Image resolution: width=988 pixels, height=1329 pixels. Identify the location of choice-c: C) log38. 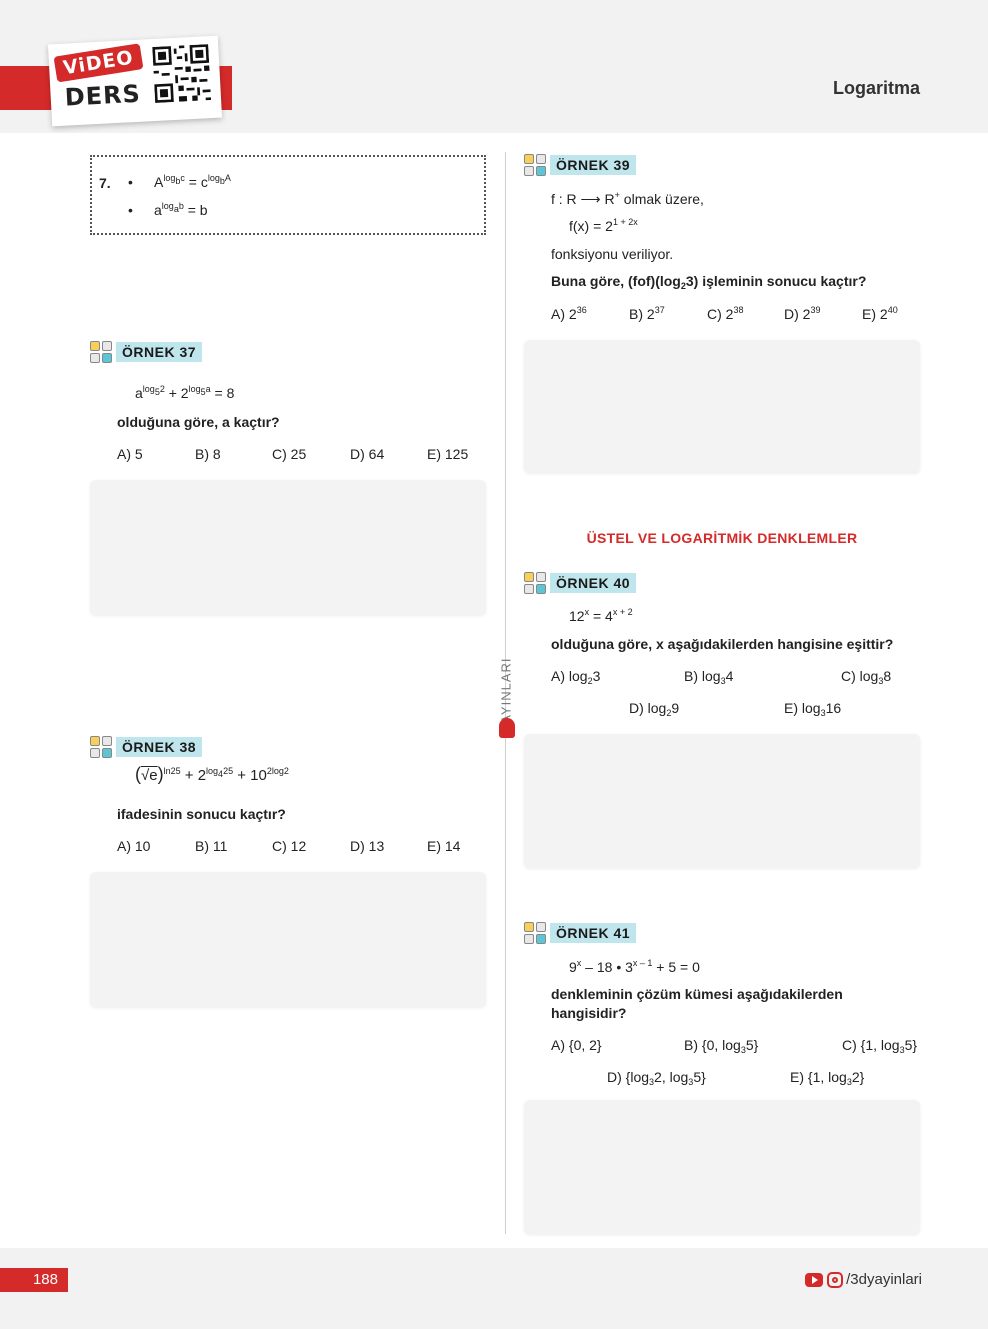
(866, 677).